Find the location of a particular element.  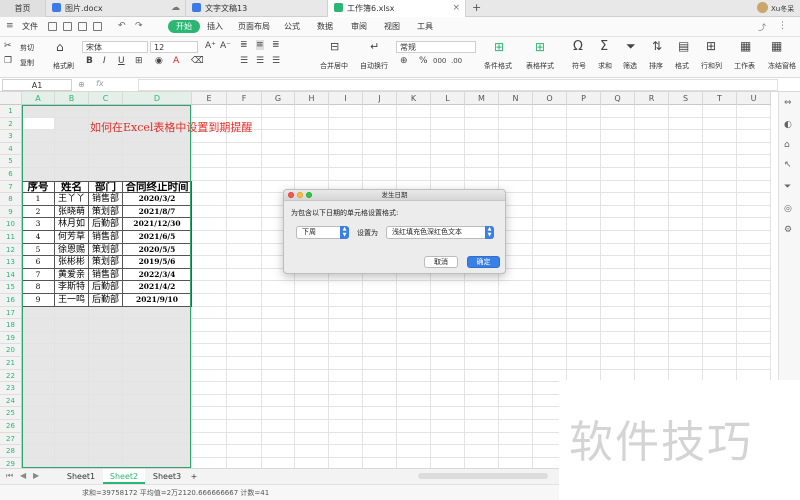

row-header: 1 is located at coordinates (11, 111).